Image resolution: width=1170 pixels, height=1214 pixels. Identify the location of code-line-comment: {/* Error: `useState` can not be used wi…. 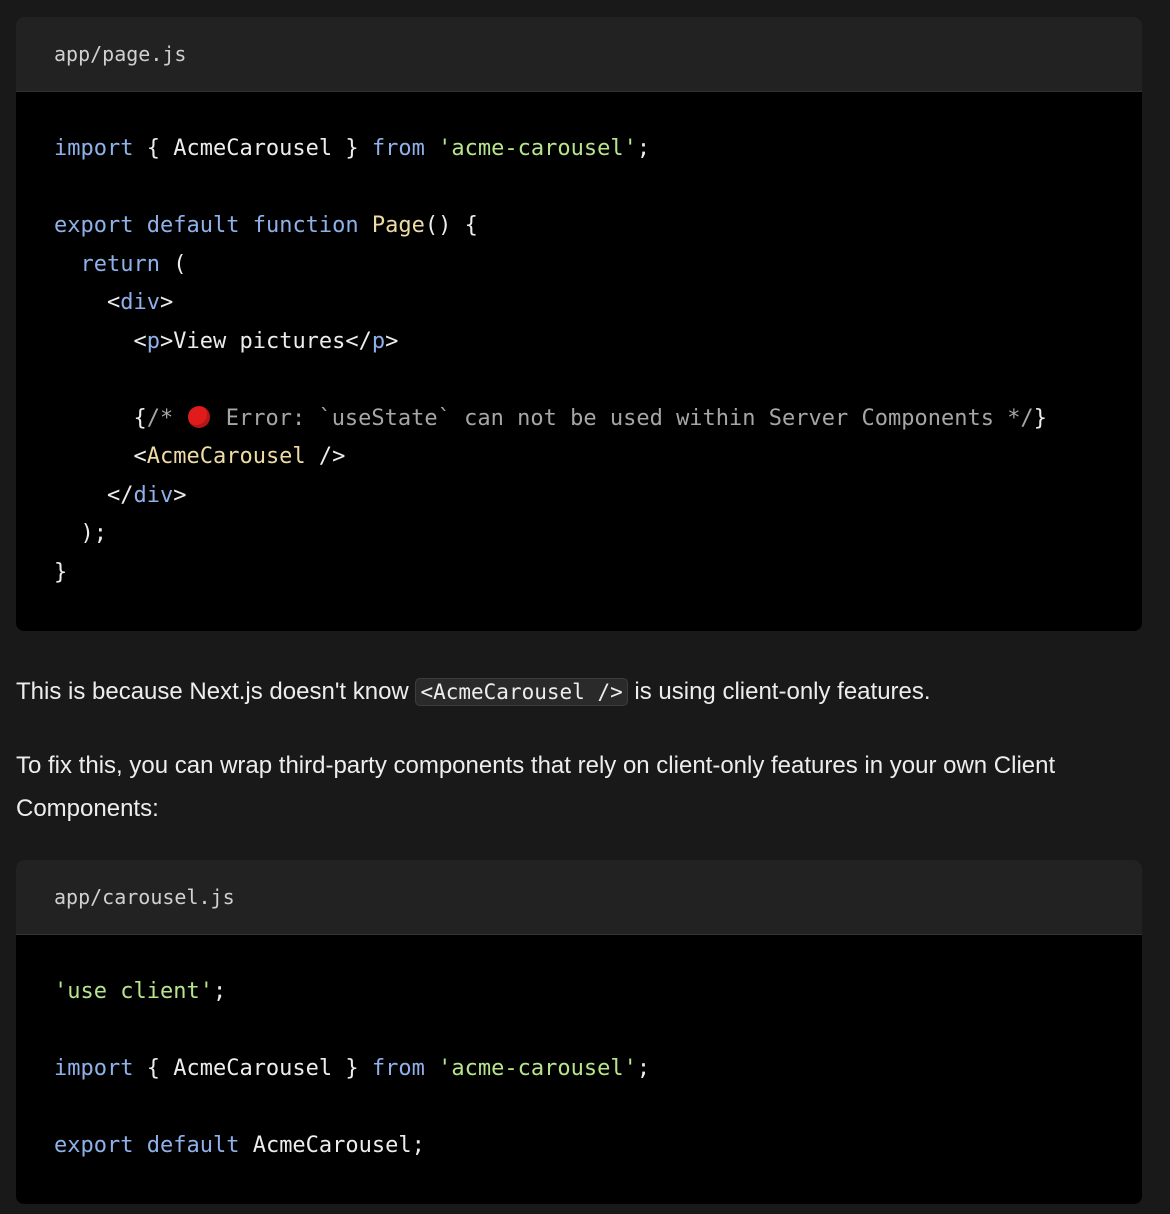
(590, 418).